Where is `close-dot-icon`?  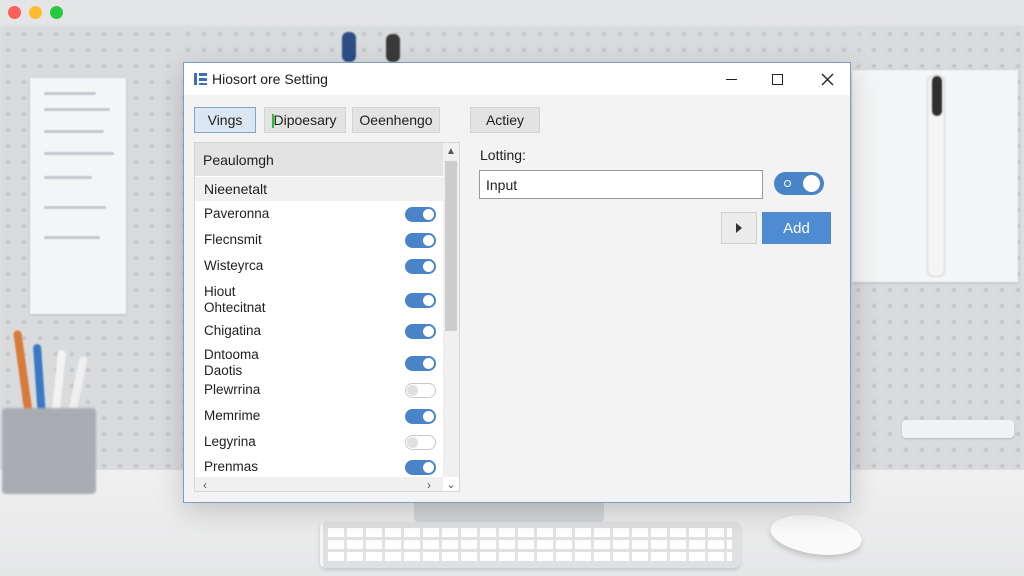
close-dot-icon is located at coordinates (14, 12).